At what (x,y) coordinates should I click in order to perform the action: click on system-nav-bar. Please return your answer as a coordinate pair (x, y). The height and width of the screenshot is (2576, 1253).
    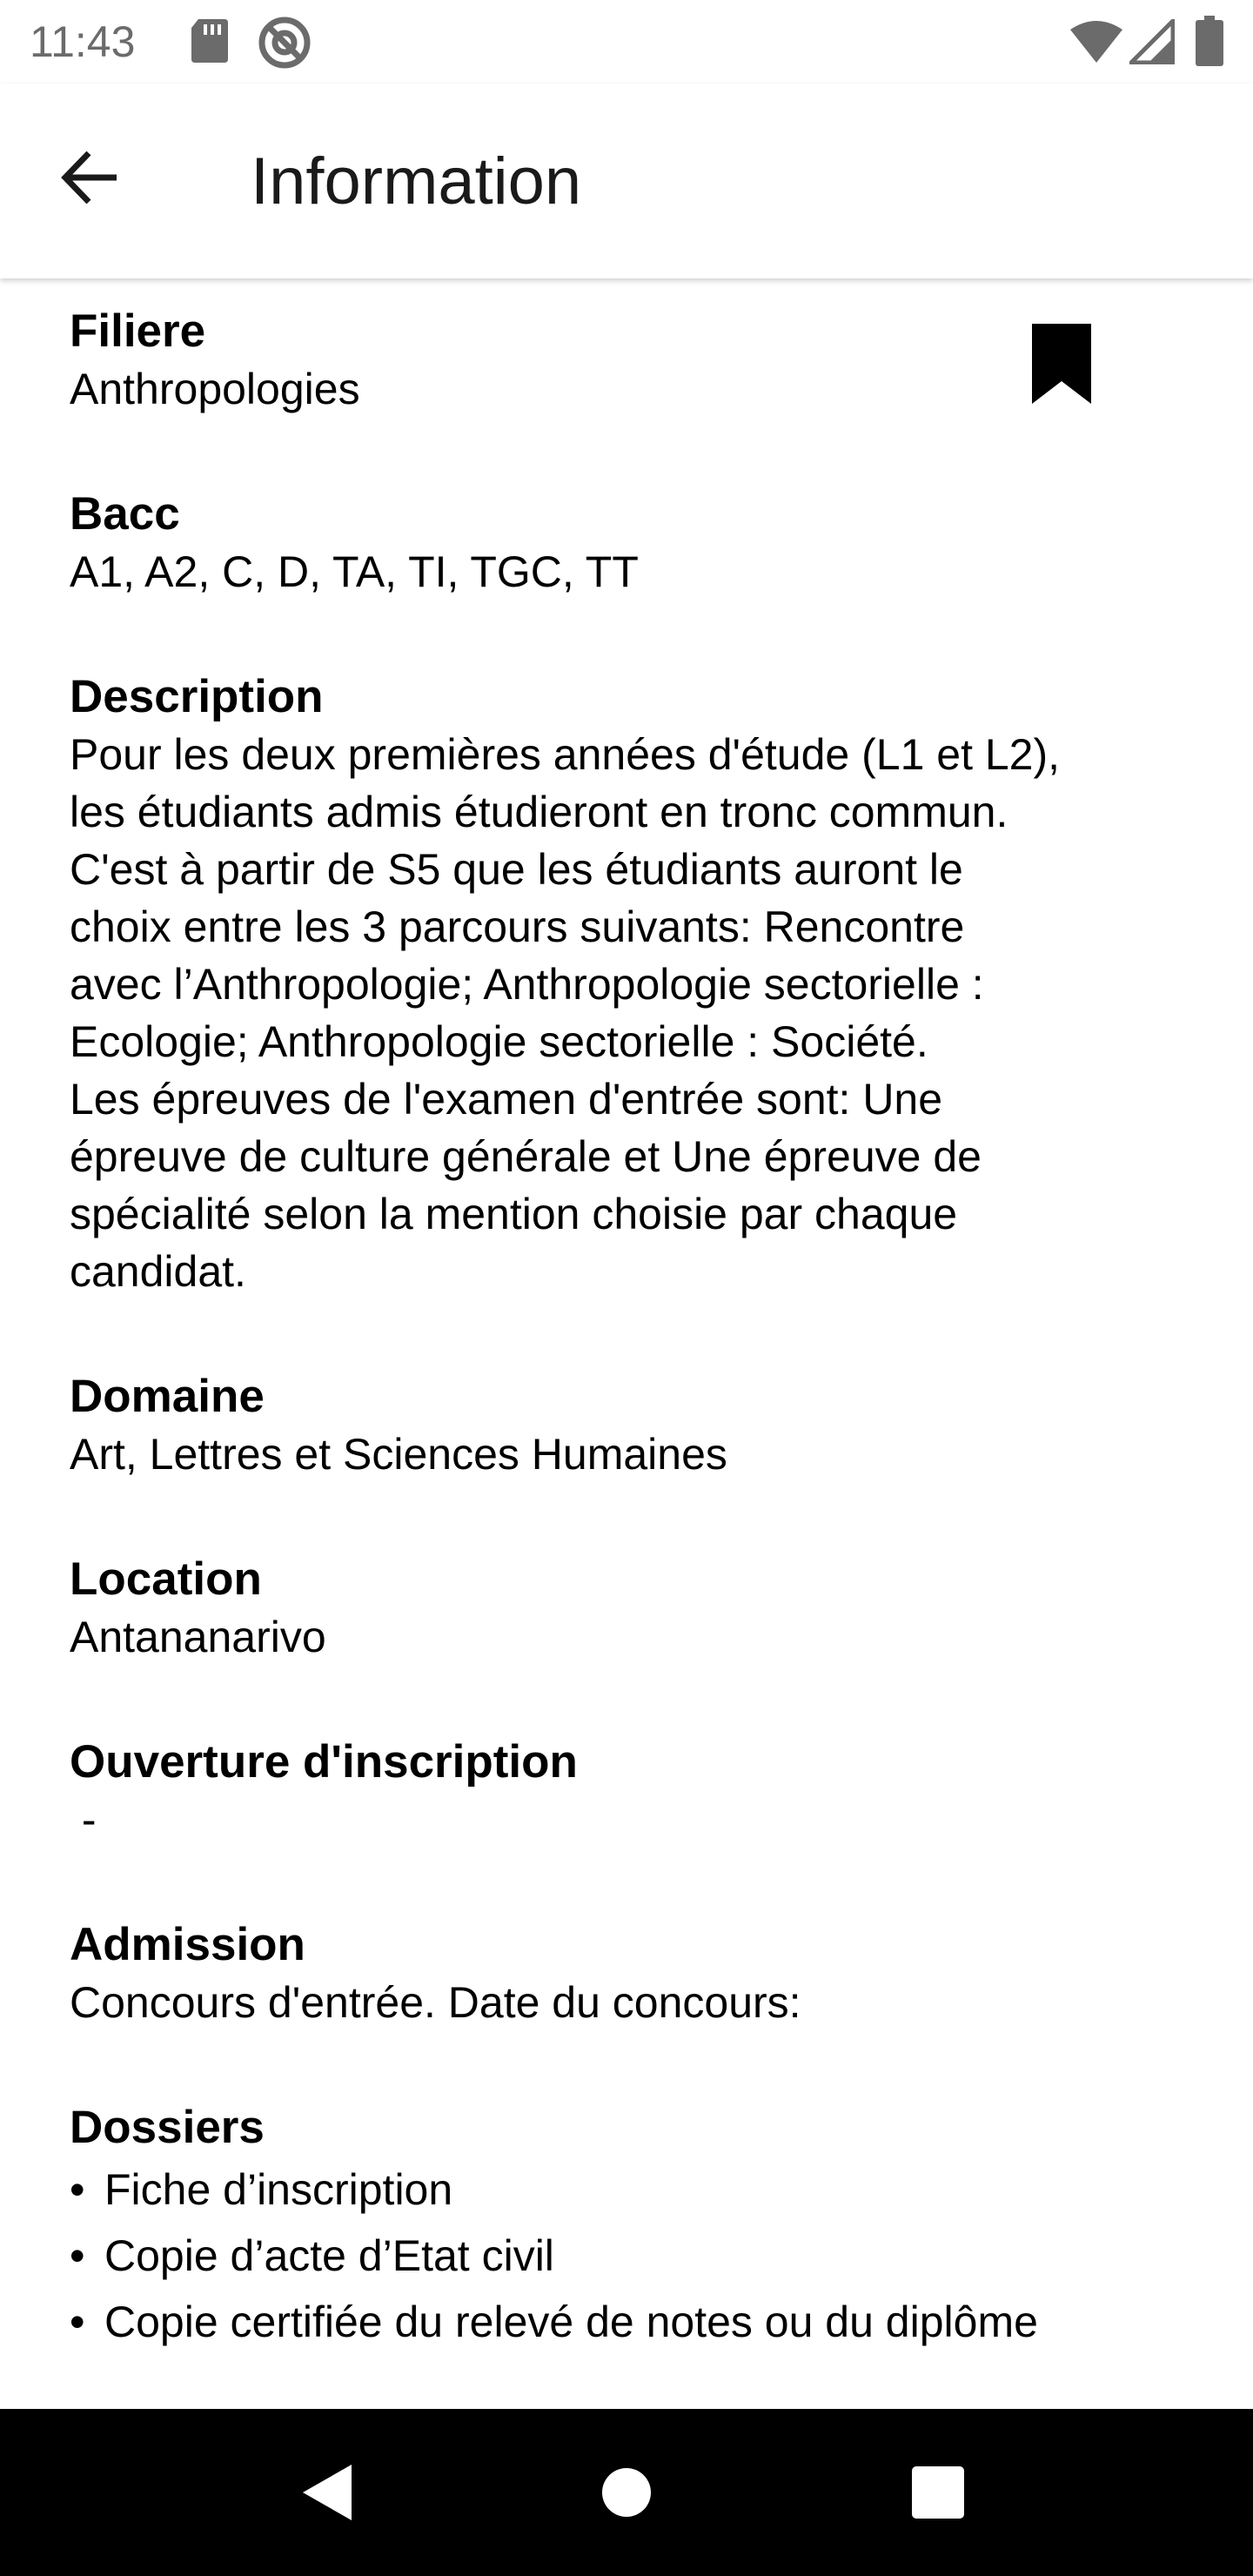
    Looking at the image, I should click on (626, 2492).